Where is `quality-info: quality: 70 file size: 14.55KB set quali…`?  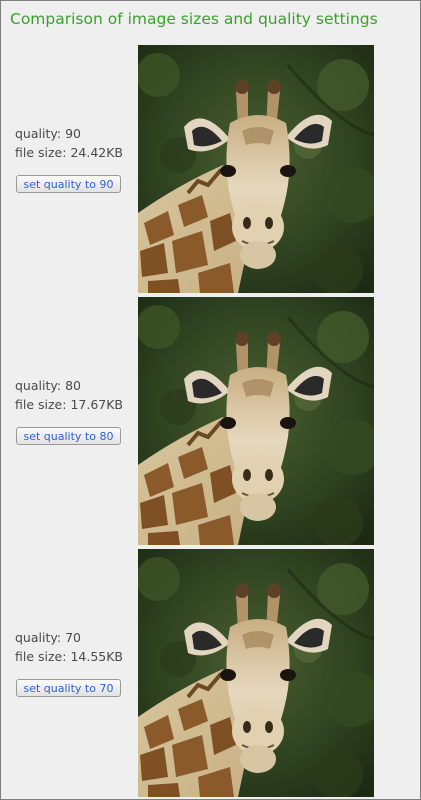
quality-info: quality: 70 file size: 14.55KB set quali… is located at coordinates (75, 662).